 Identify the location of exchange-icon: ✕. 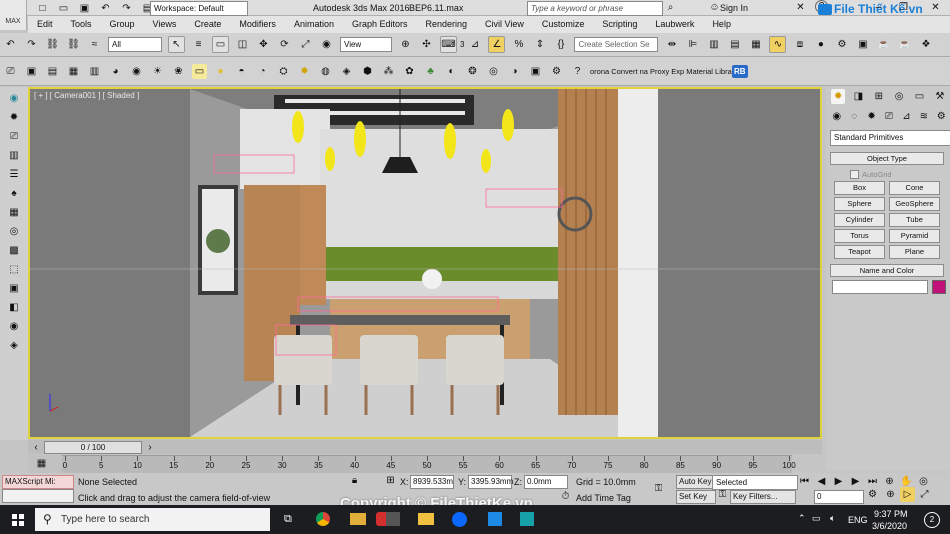
(800, 7).